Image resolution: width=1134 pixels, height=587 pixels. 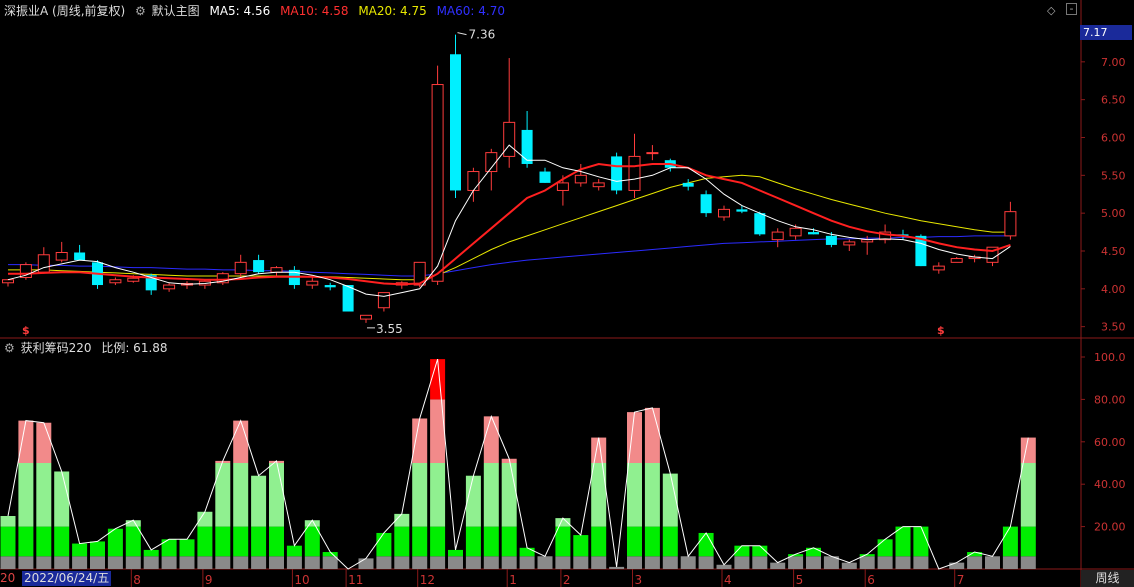 I want to click on time-tick-label: 5, so click(x=800, y=580).